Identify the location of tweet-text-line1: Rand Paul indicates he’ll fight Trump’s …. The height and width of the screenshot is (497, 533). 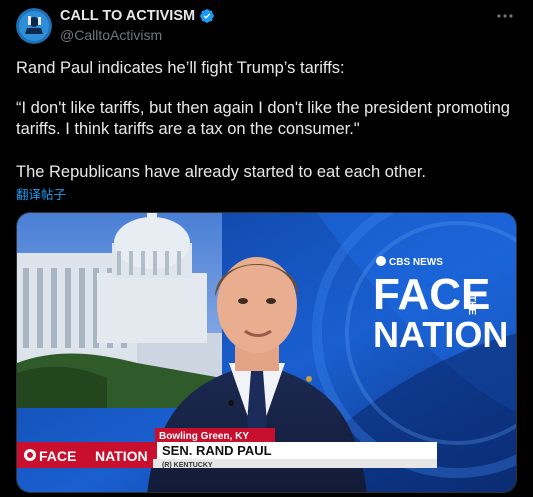
(180, 68).